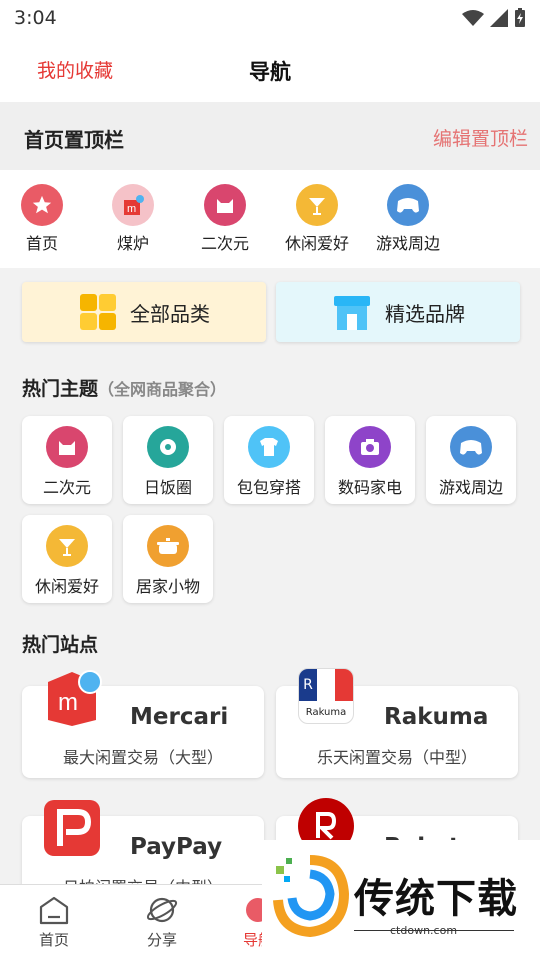 This screenshot has width=540, height=960. I want to click on pinned-item-home: 首页, so click(43, 219).